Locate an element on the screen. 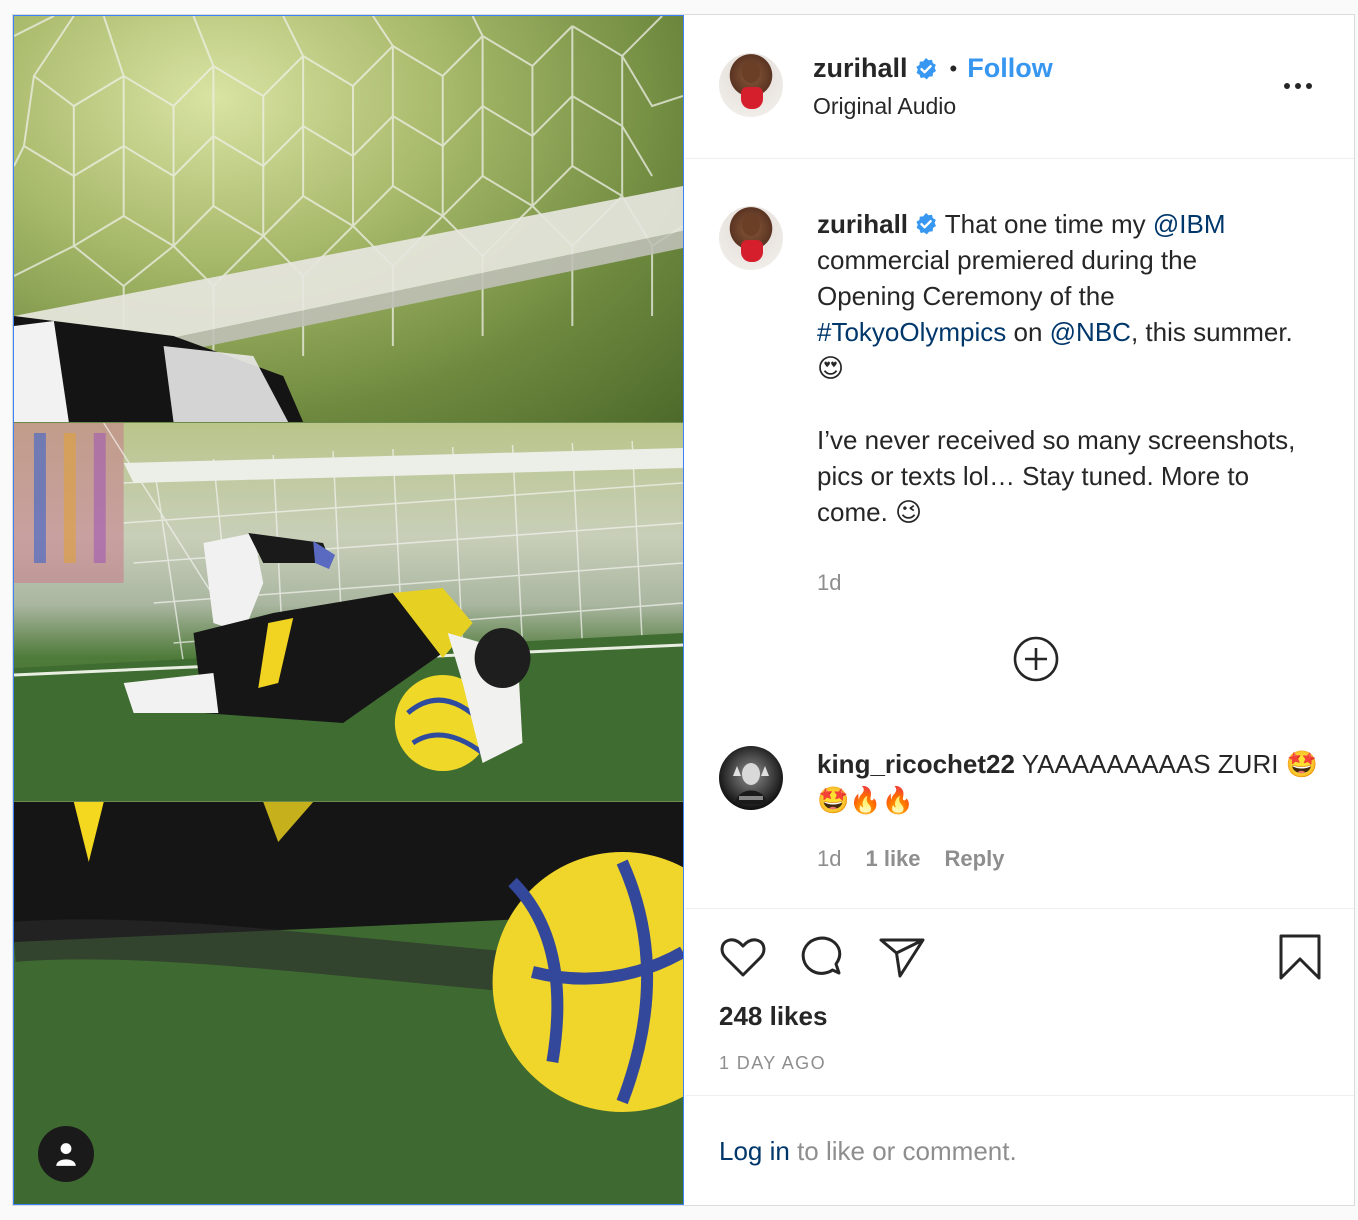 The width and height of the screenshot is (1358, 1220). caption-text-3: on is located at coordinates (1028, 332).